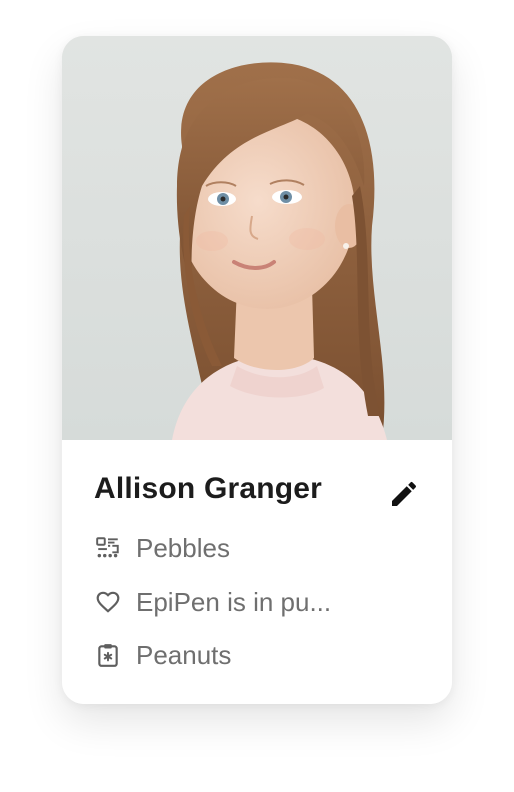 Image resolution: width=514 pixels, height=792 pixels. I want to click on detail-row-group: Pebbles, so click(162, 548).